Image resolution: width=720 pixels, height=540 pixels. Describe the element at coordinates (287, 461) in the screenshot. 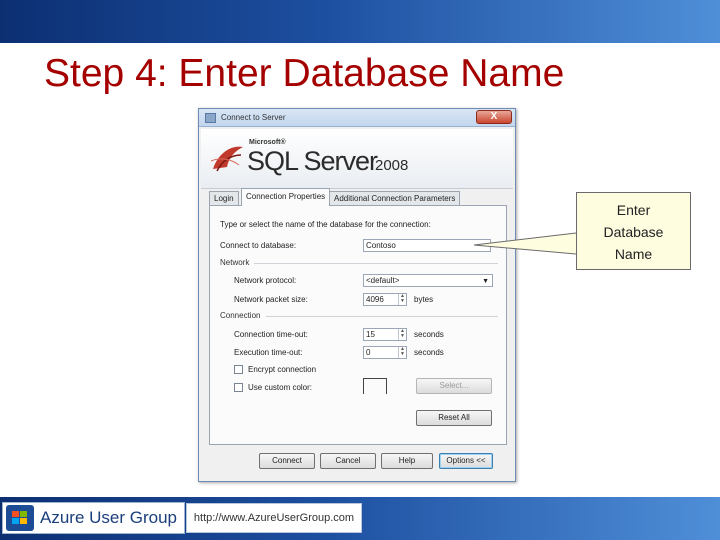

I see `connect-button: Connect` at that location.